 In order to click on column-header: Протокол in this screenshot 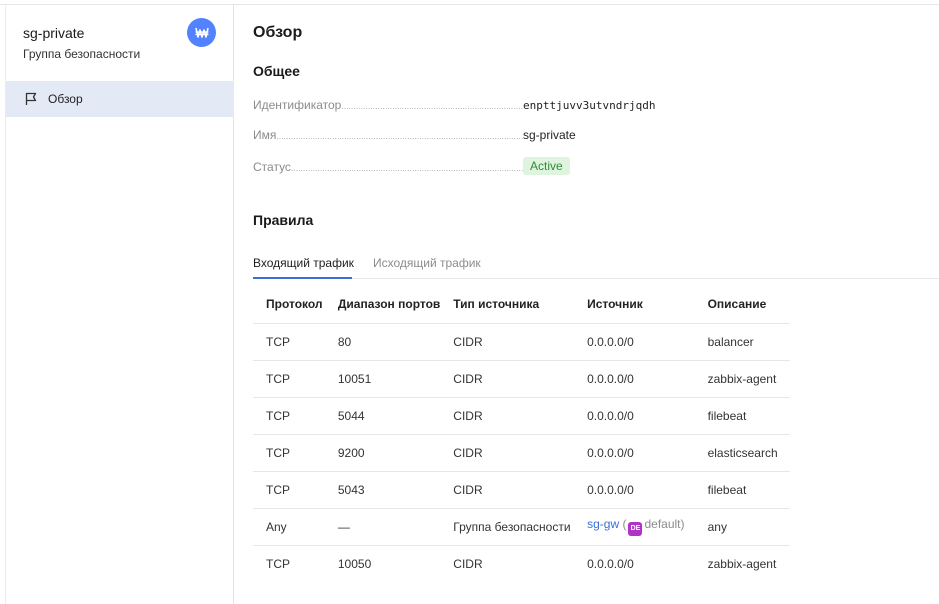, I will do `click(289, 305)`.